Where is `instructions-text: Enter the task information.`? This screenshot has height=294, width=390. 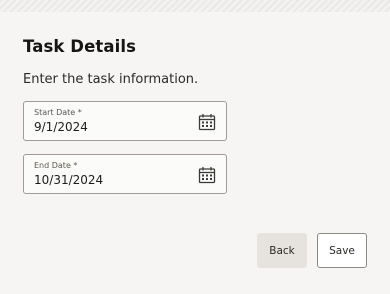
instructions-text: Enter the task information. is located at coordinates (111, 79).